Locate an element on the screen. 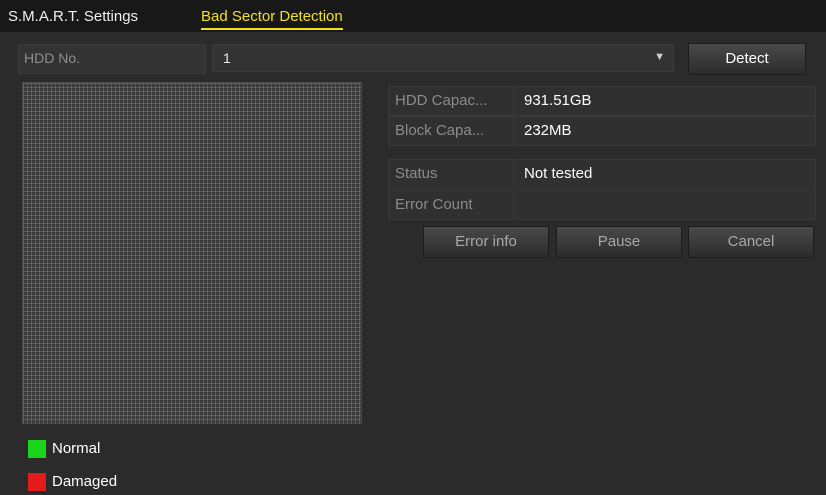 The width and height of the screenshot is (826, 495). error-info-button: Error info is located at coordinates (486, 242).